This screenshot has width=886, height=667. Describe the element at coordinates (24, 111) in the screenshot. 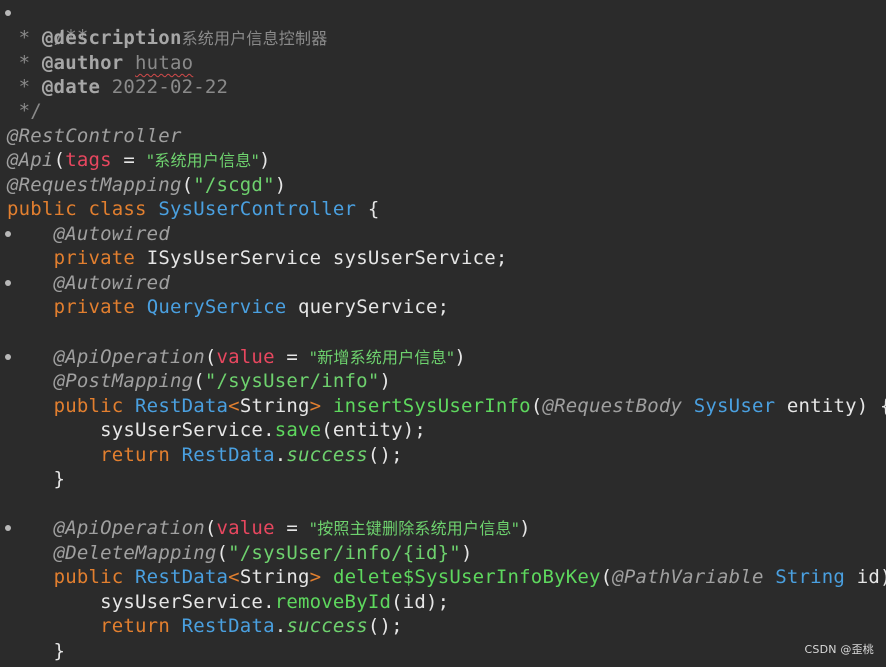

I see `code-line: */` at that location.